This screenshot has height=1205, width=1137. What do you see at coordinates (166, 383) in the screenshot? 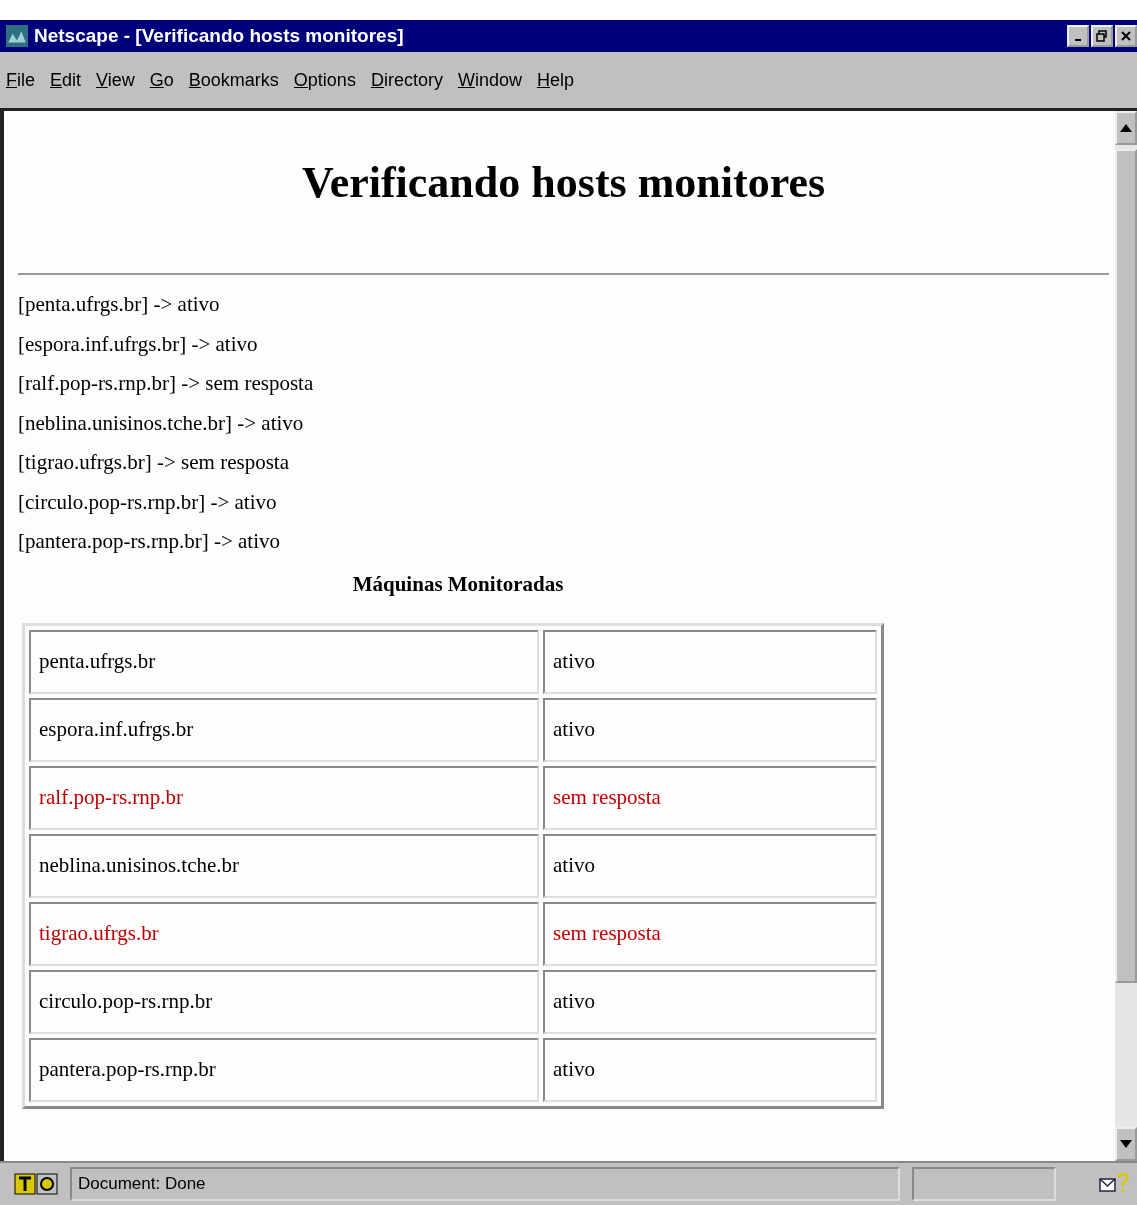
I see `log-line: [ralf.pop-rs.rnp.br] -> sem resposta` at bounding box center [166, 383].